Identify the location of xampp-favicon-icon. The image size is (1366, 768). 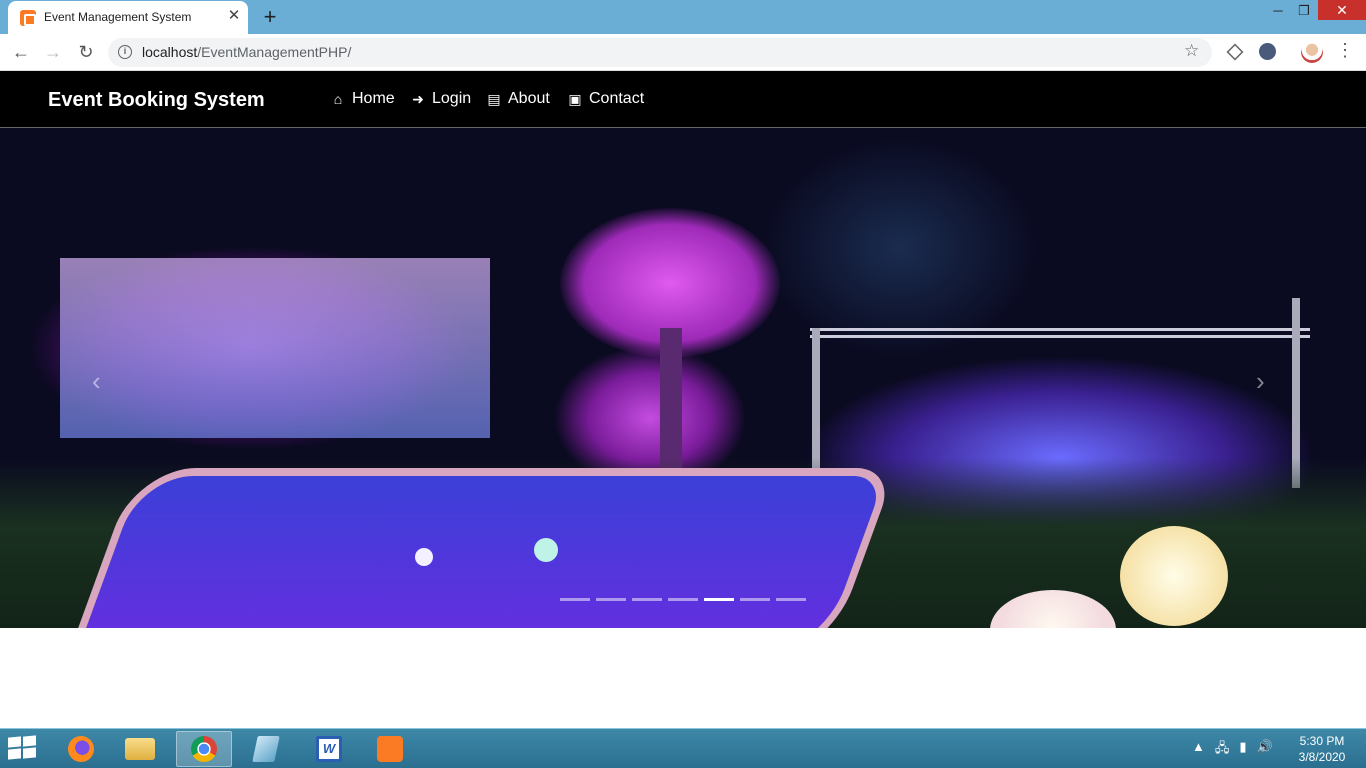
(28, 18).